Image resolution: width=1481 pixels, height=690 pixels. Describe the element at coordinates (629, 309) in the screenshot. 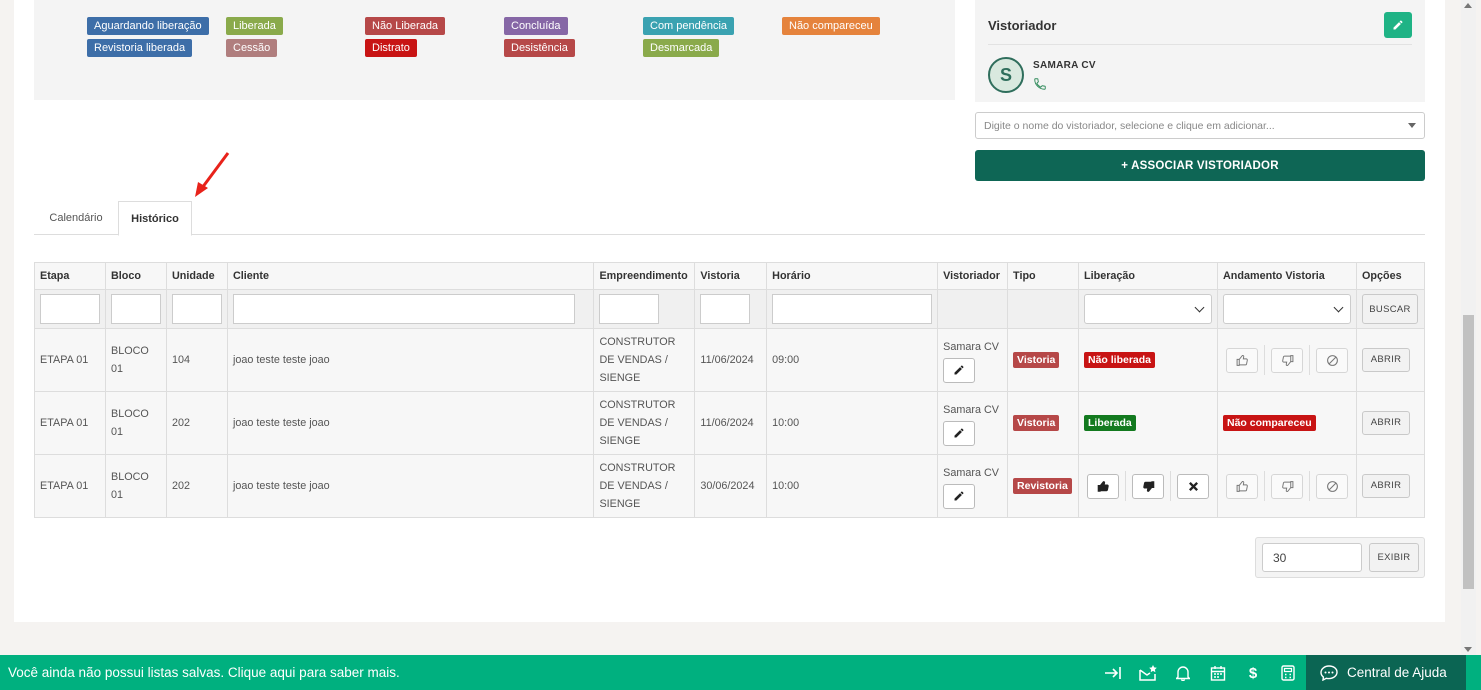

I see `filter-empreendimento-input` at that location.